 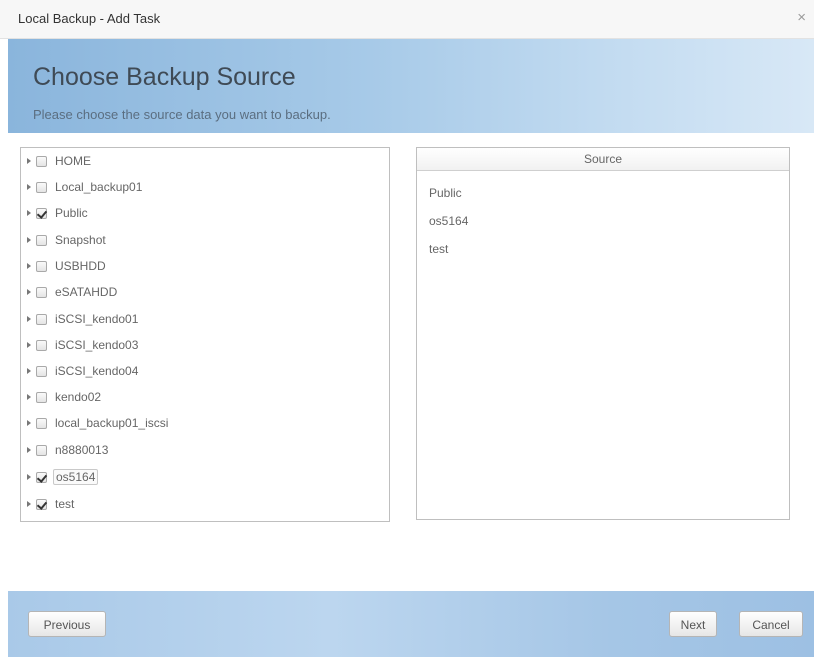 What do you see at coordinates (603, 159) in the screenshot?
I see `source-column-header: Source` at bounding box center [603, 159].